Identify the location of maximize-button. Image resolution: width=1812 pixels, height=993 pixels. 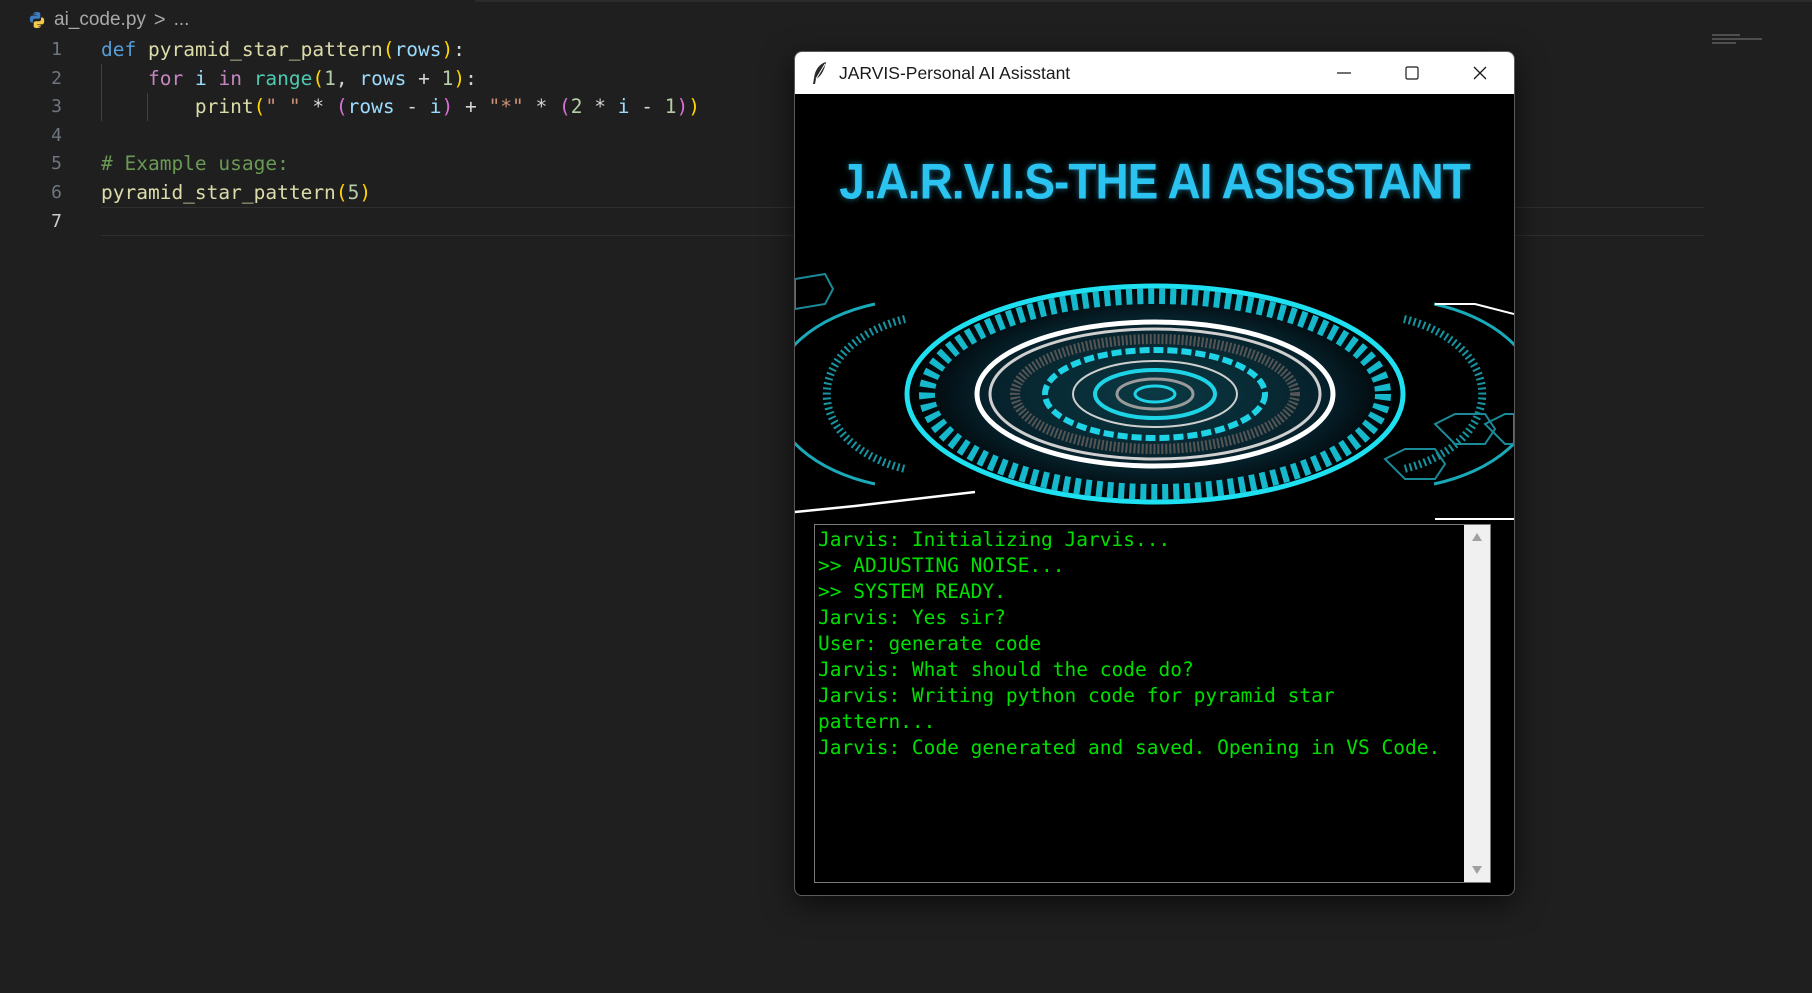
(1412, 73).